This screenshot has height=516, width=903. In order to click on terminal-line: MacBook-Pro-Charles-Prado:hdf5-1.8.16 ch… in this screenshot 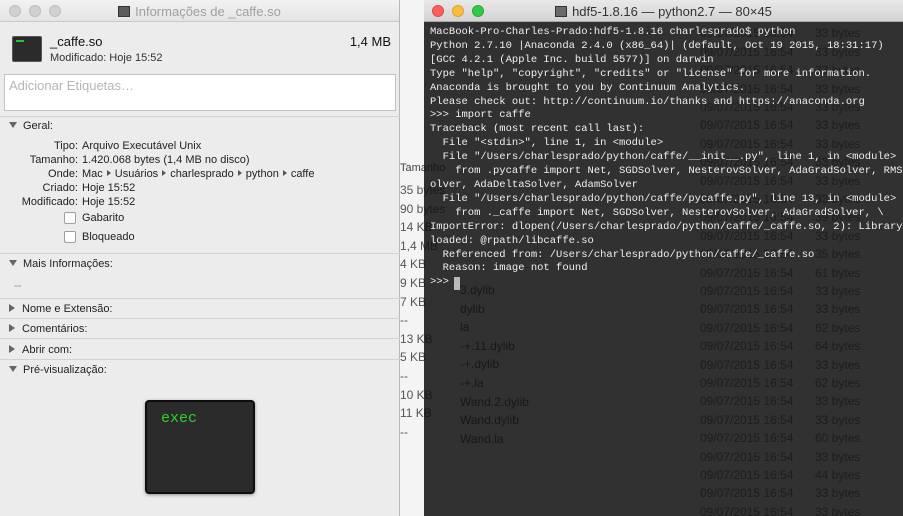, I will do `click(613, 32)`.